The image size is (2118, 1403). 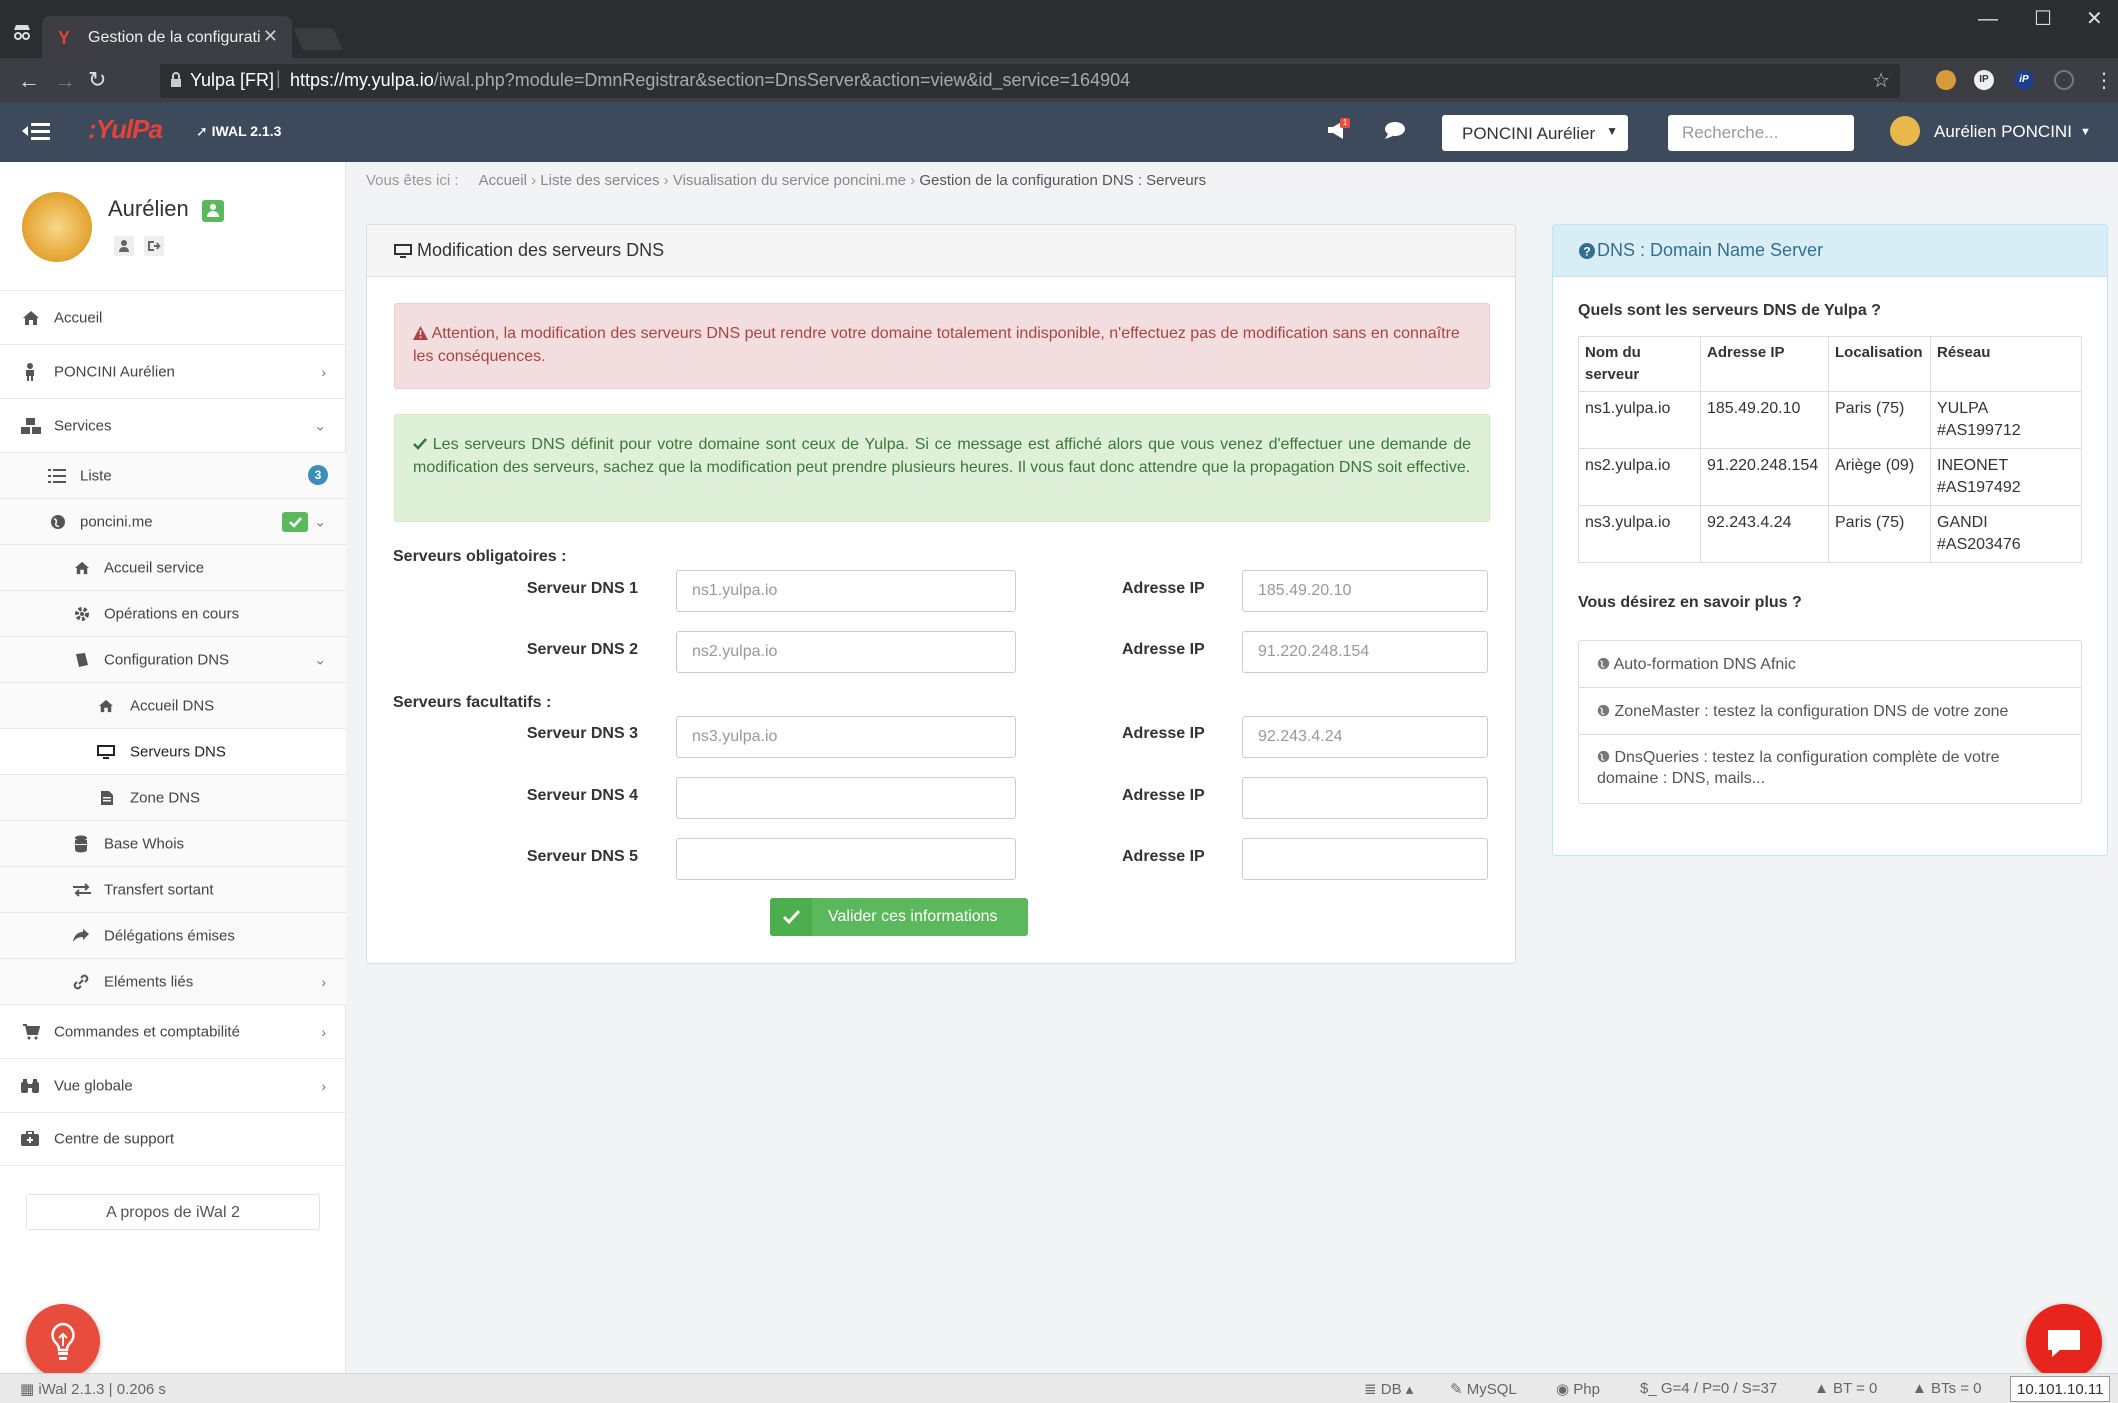 I want to click on sidebar-item-zone-dns: Zone DNS, so click(x=173, y=797).